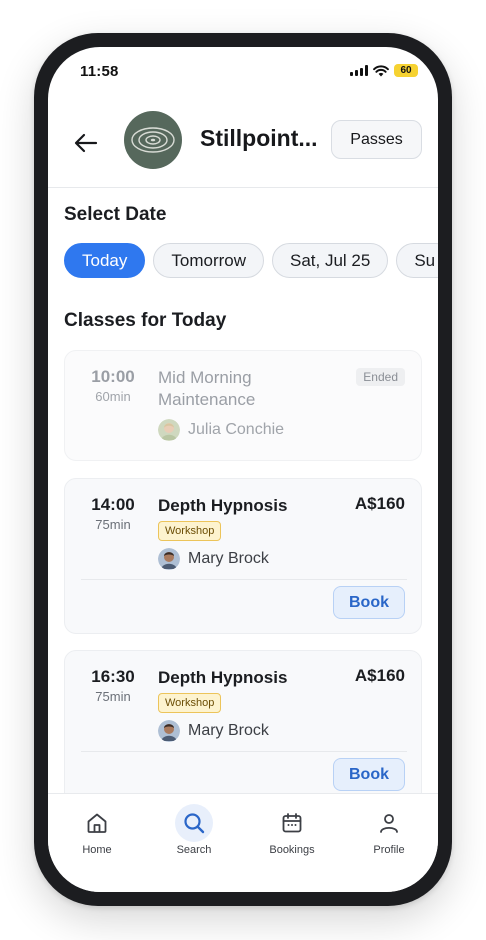 This screenshot has width=486, height=940. I want to click on battery-indicator: 60, so click(406, 70).